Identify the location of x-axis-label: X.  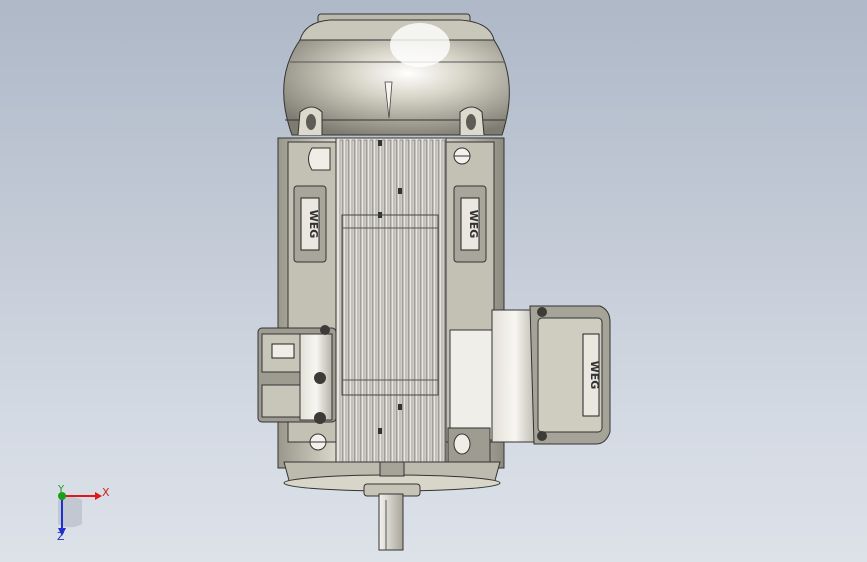
(106, 492).